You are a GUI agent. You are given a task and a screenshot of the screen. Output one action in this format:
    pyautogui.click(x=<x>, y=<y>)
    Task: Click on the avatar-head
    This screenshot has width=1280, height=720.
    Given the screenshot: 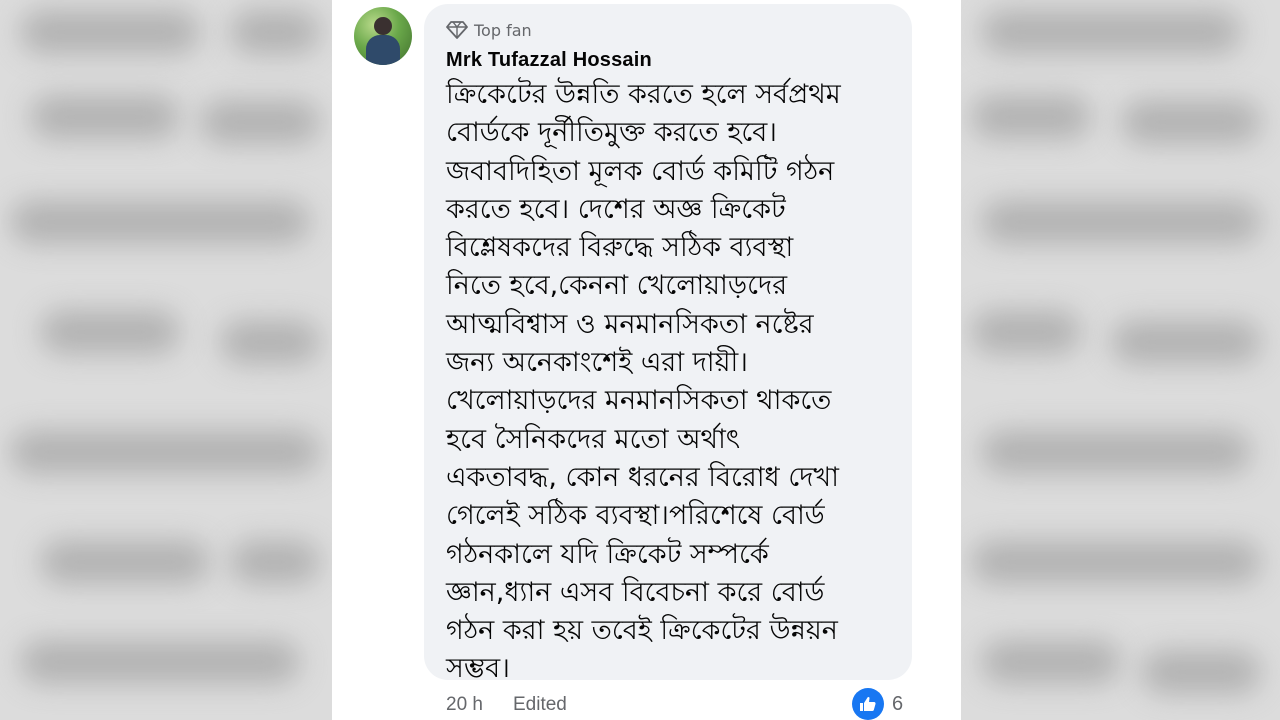 What is the action you would take?
    pyautogui.click(x=383, y=26)
    